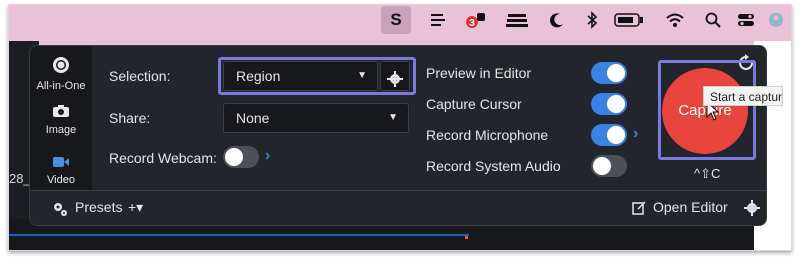  I want to click on camera-icon, so click(61, 112).